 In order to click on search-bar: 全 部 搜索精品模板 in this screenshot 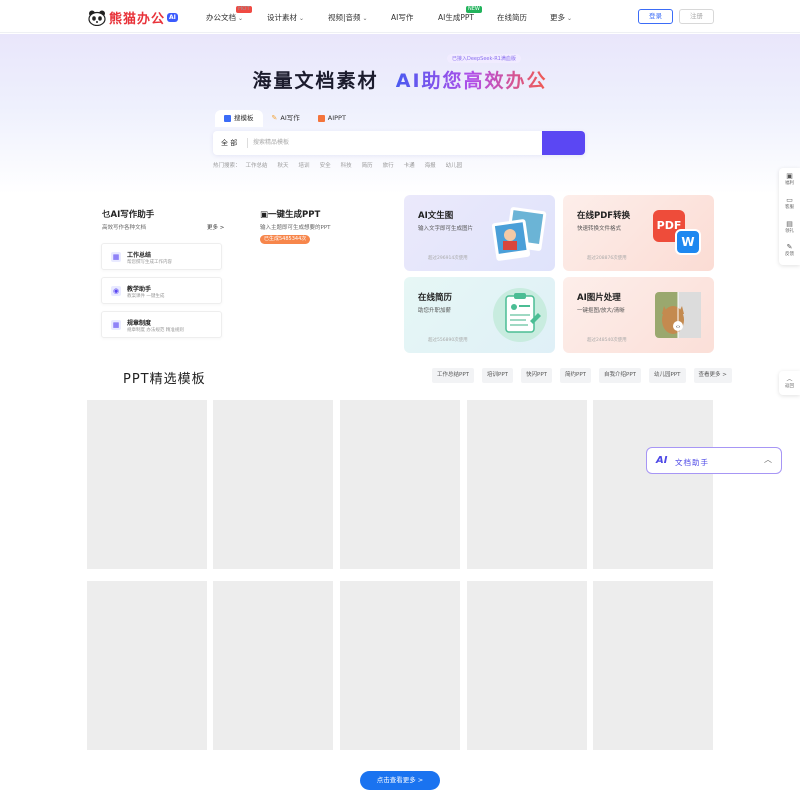, I will do `click(399, 143)`.